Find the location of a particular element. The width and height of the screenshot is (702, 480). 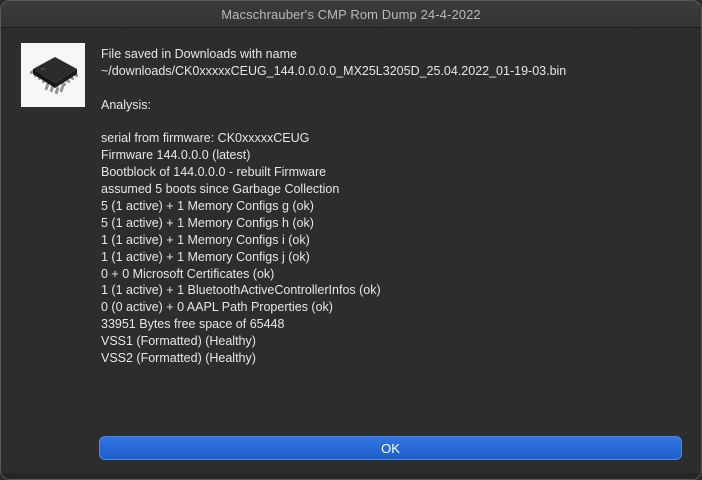

saved-line: File saved in Downloads with name is located at coordinates (199, 54).